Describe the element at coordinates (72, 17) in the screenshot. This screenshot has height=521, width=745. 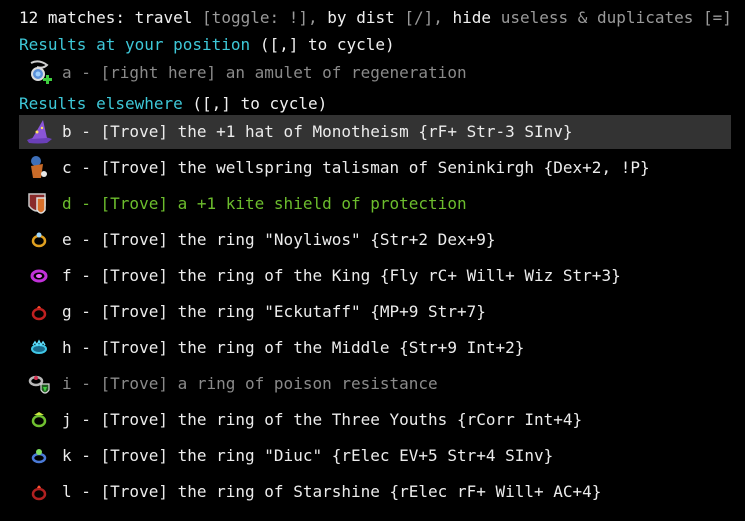
I see `match-count: 12 matches:` at that location.